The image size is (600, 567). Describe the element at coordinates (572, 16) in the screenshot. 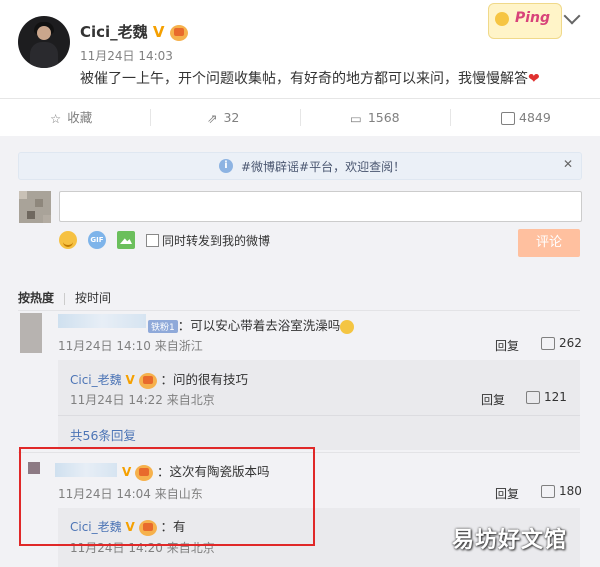

I see `chevron-down-icon` at that location.